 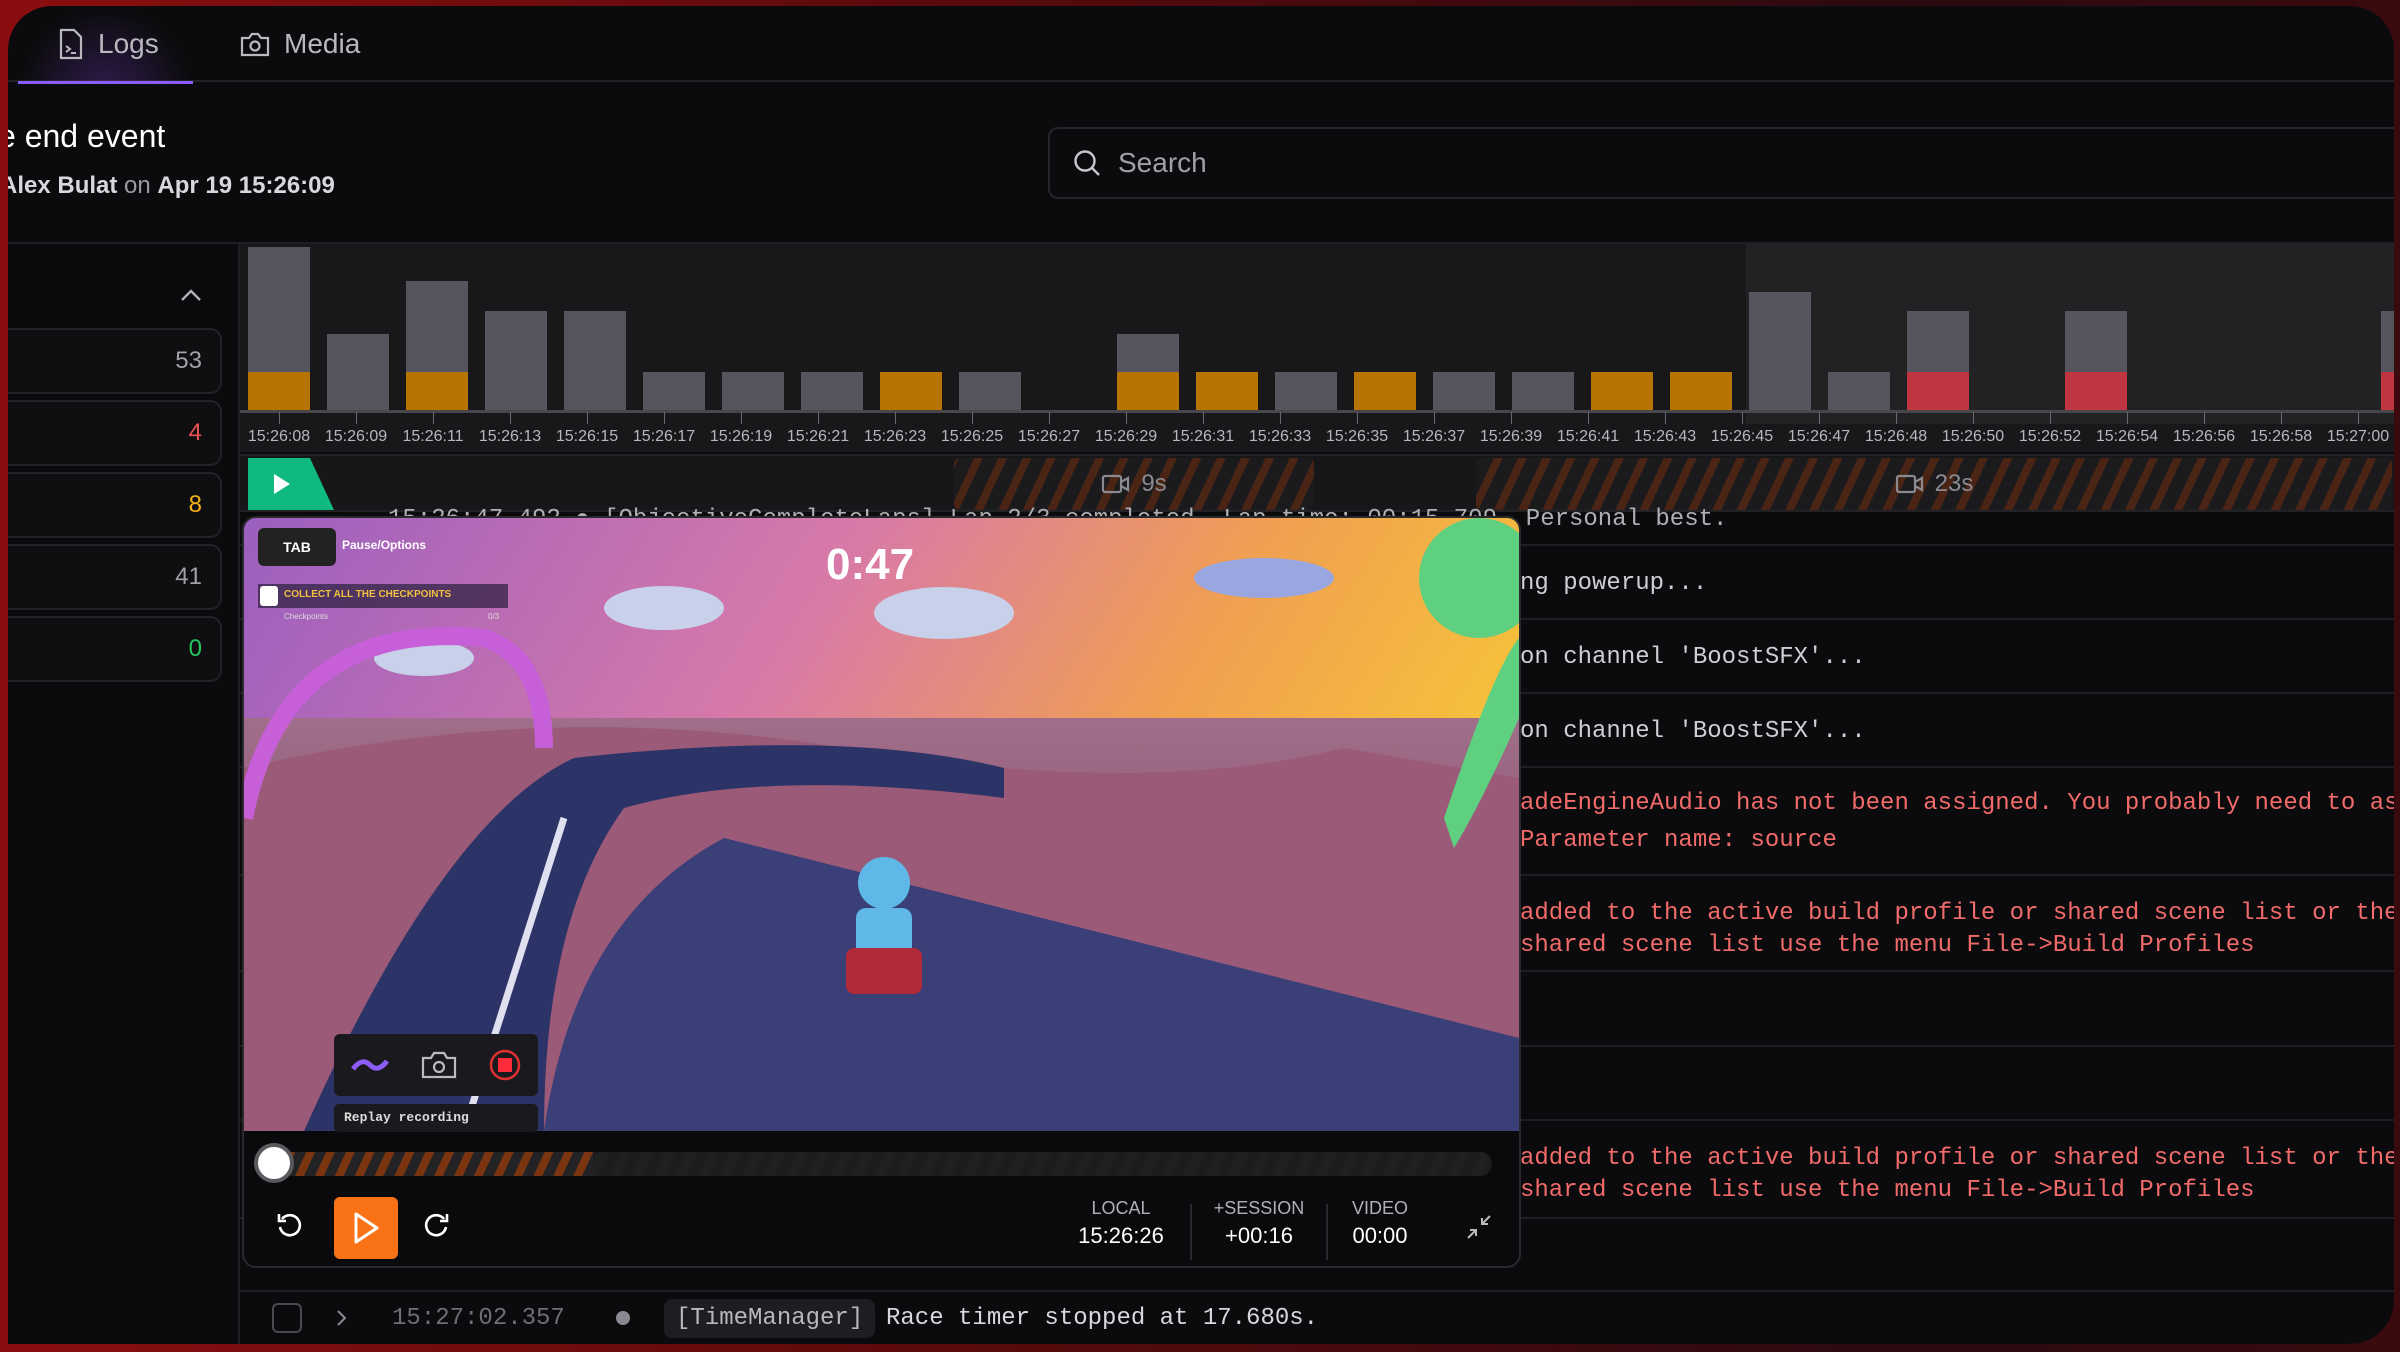 What do you see at coordinates (115, 577) in the screenshot?
I see `level-filter-card: 41` at bounding box center [115, 577].